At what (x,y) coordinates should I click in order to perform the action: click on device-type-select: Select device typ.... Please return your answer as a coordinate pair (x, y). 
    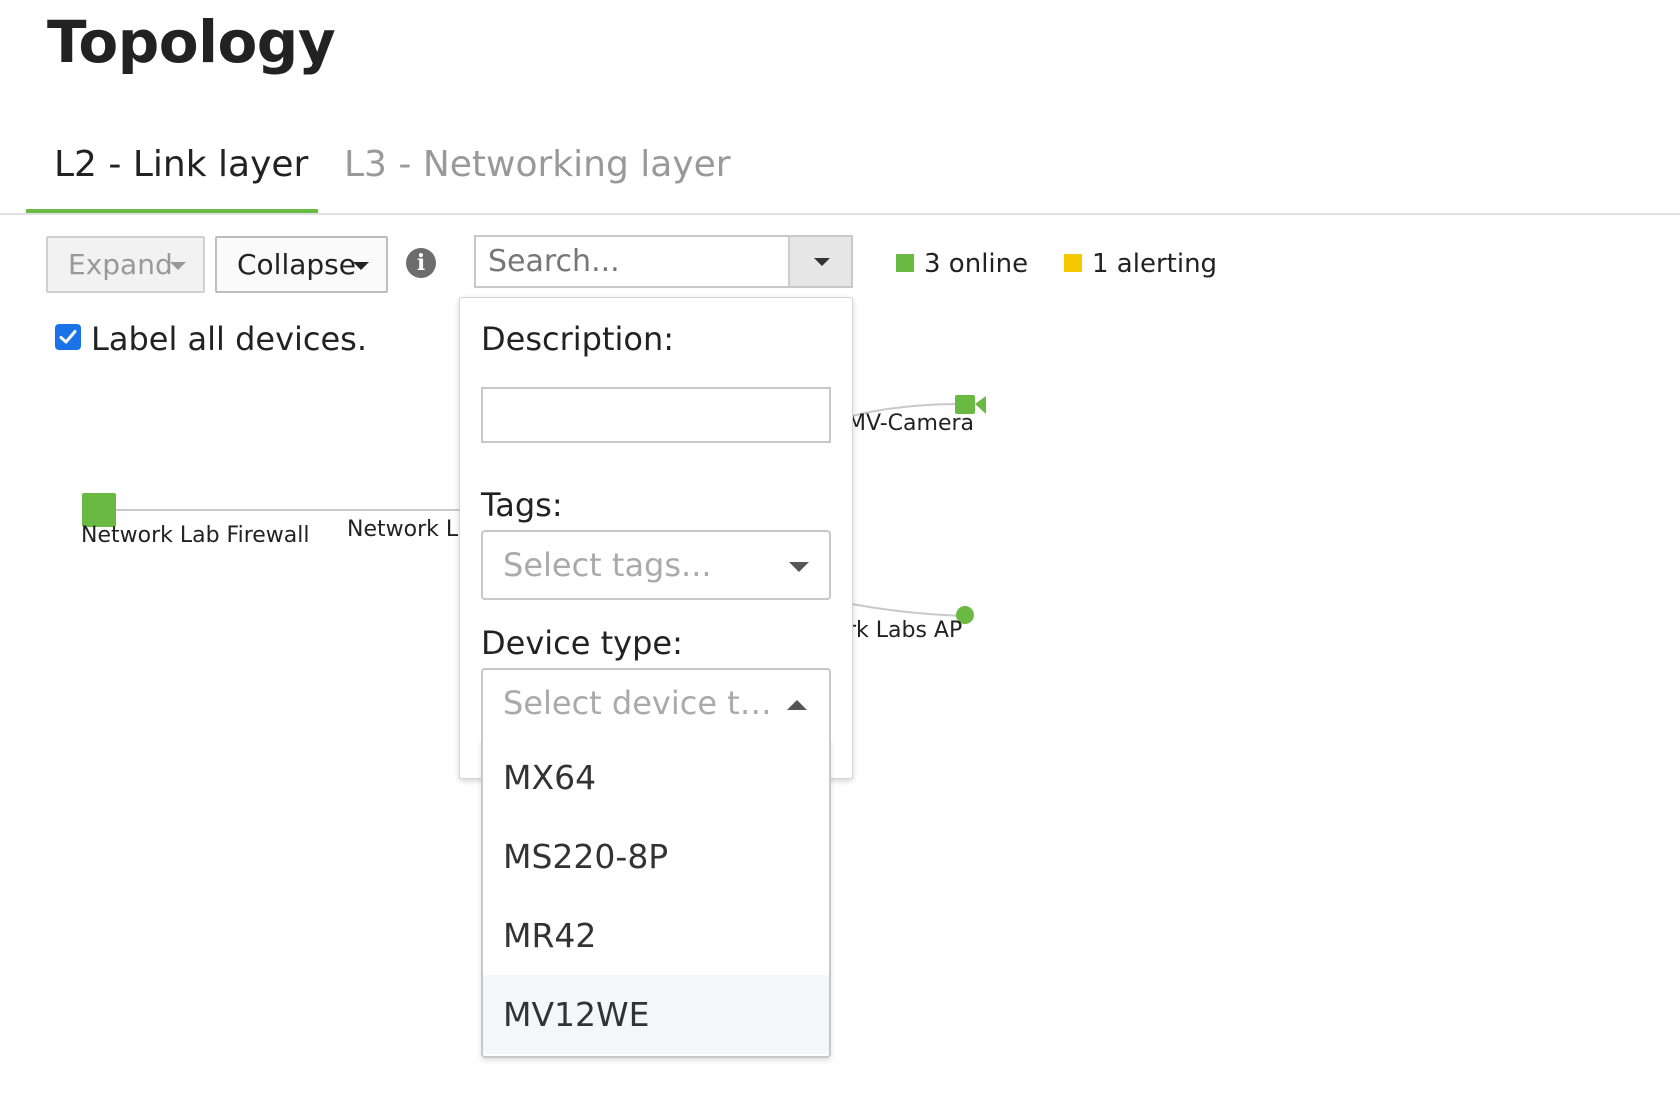
    Looking at the image, I should click on (656, 704).